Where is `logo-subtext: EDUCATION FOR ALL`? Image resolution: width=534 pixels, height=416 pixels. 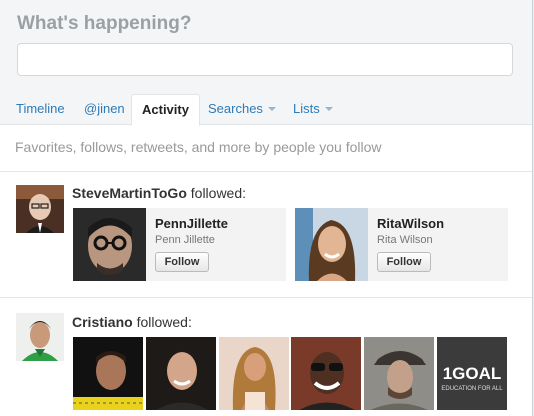
logo-subtext: EDUCATION FOR ALL is located at coordinates (472, 389).